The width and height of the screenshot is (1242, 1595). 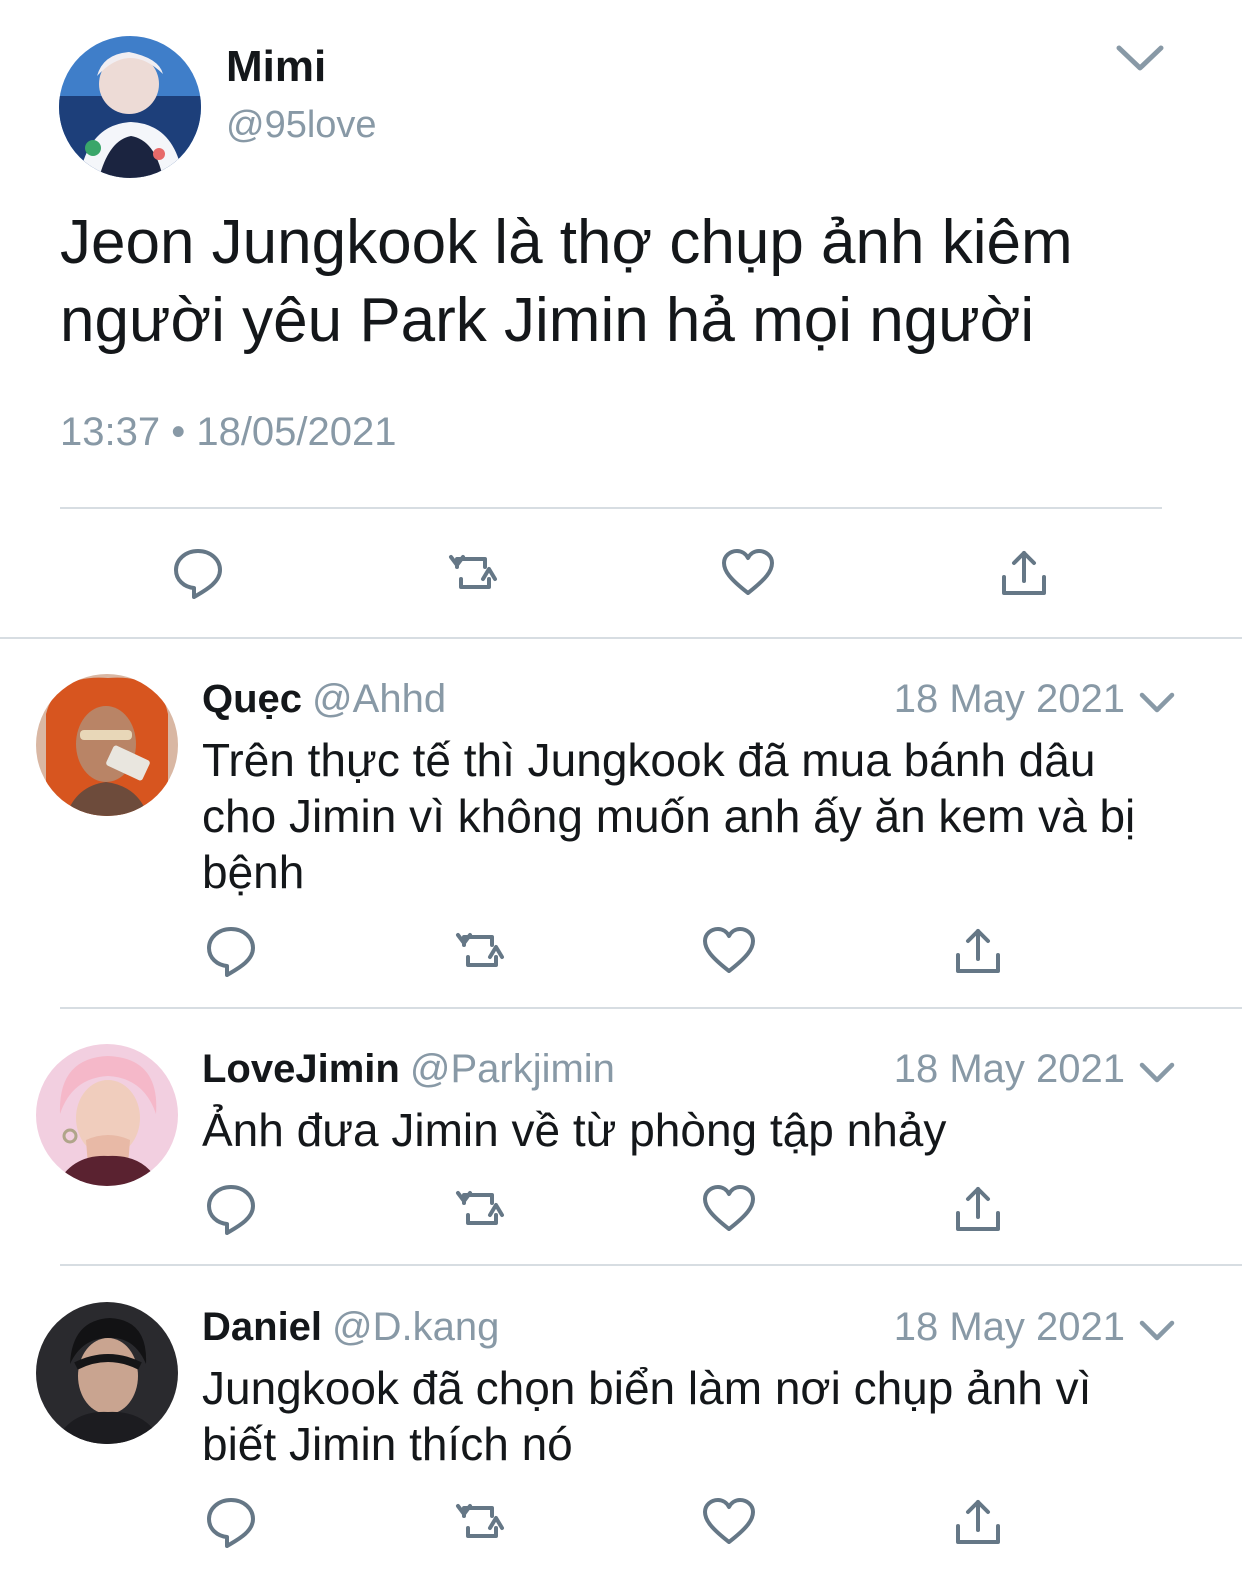 I want to click on reply-author-name: Daniel, so click(x=262, y=1327).